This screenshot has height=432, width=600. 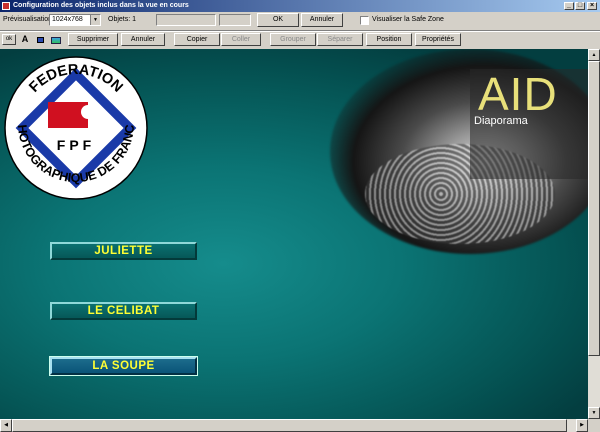 What do you see at coordinates (592, 6) in the screenshot?
I see `close-button: ×` at bounding box center [592, 6].